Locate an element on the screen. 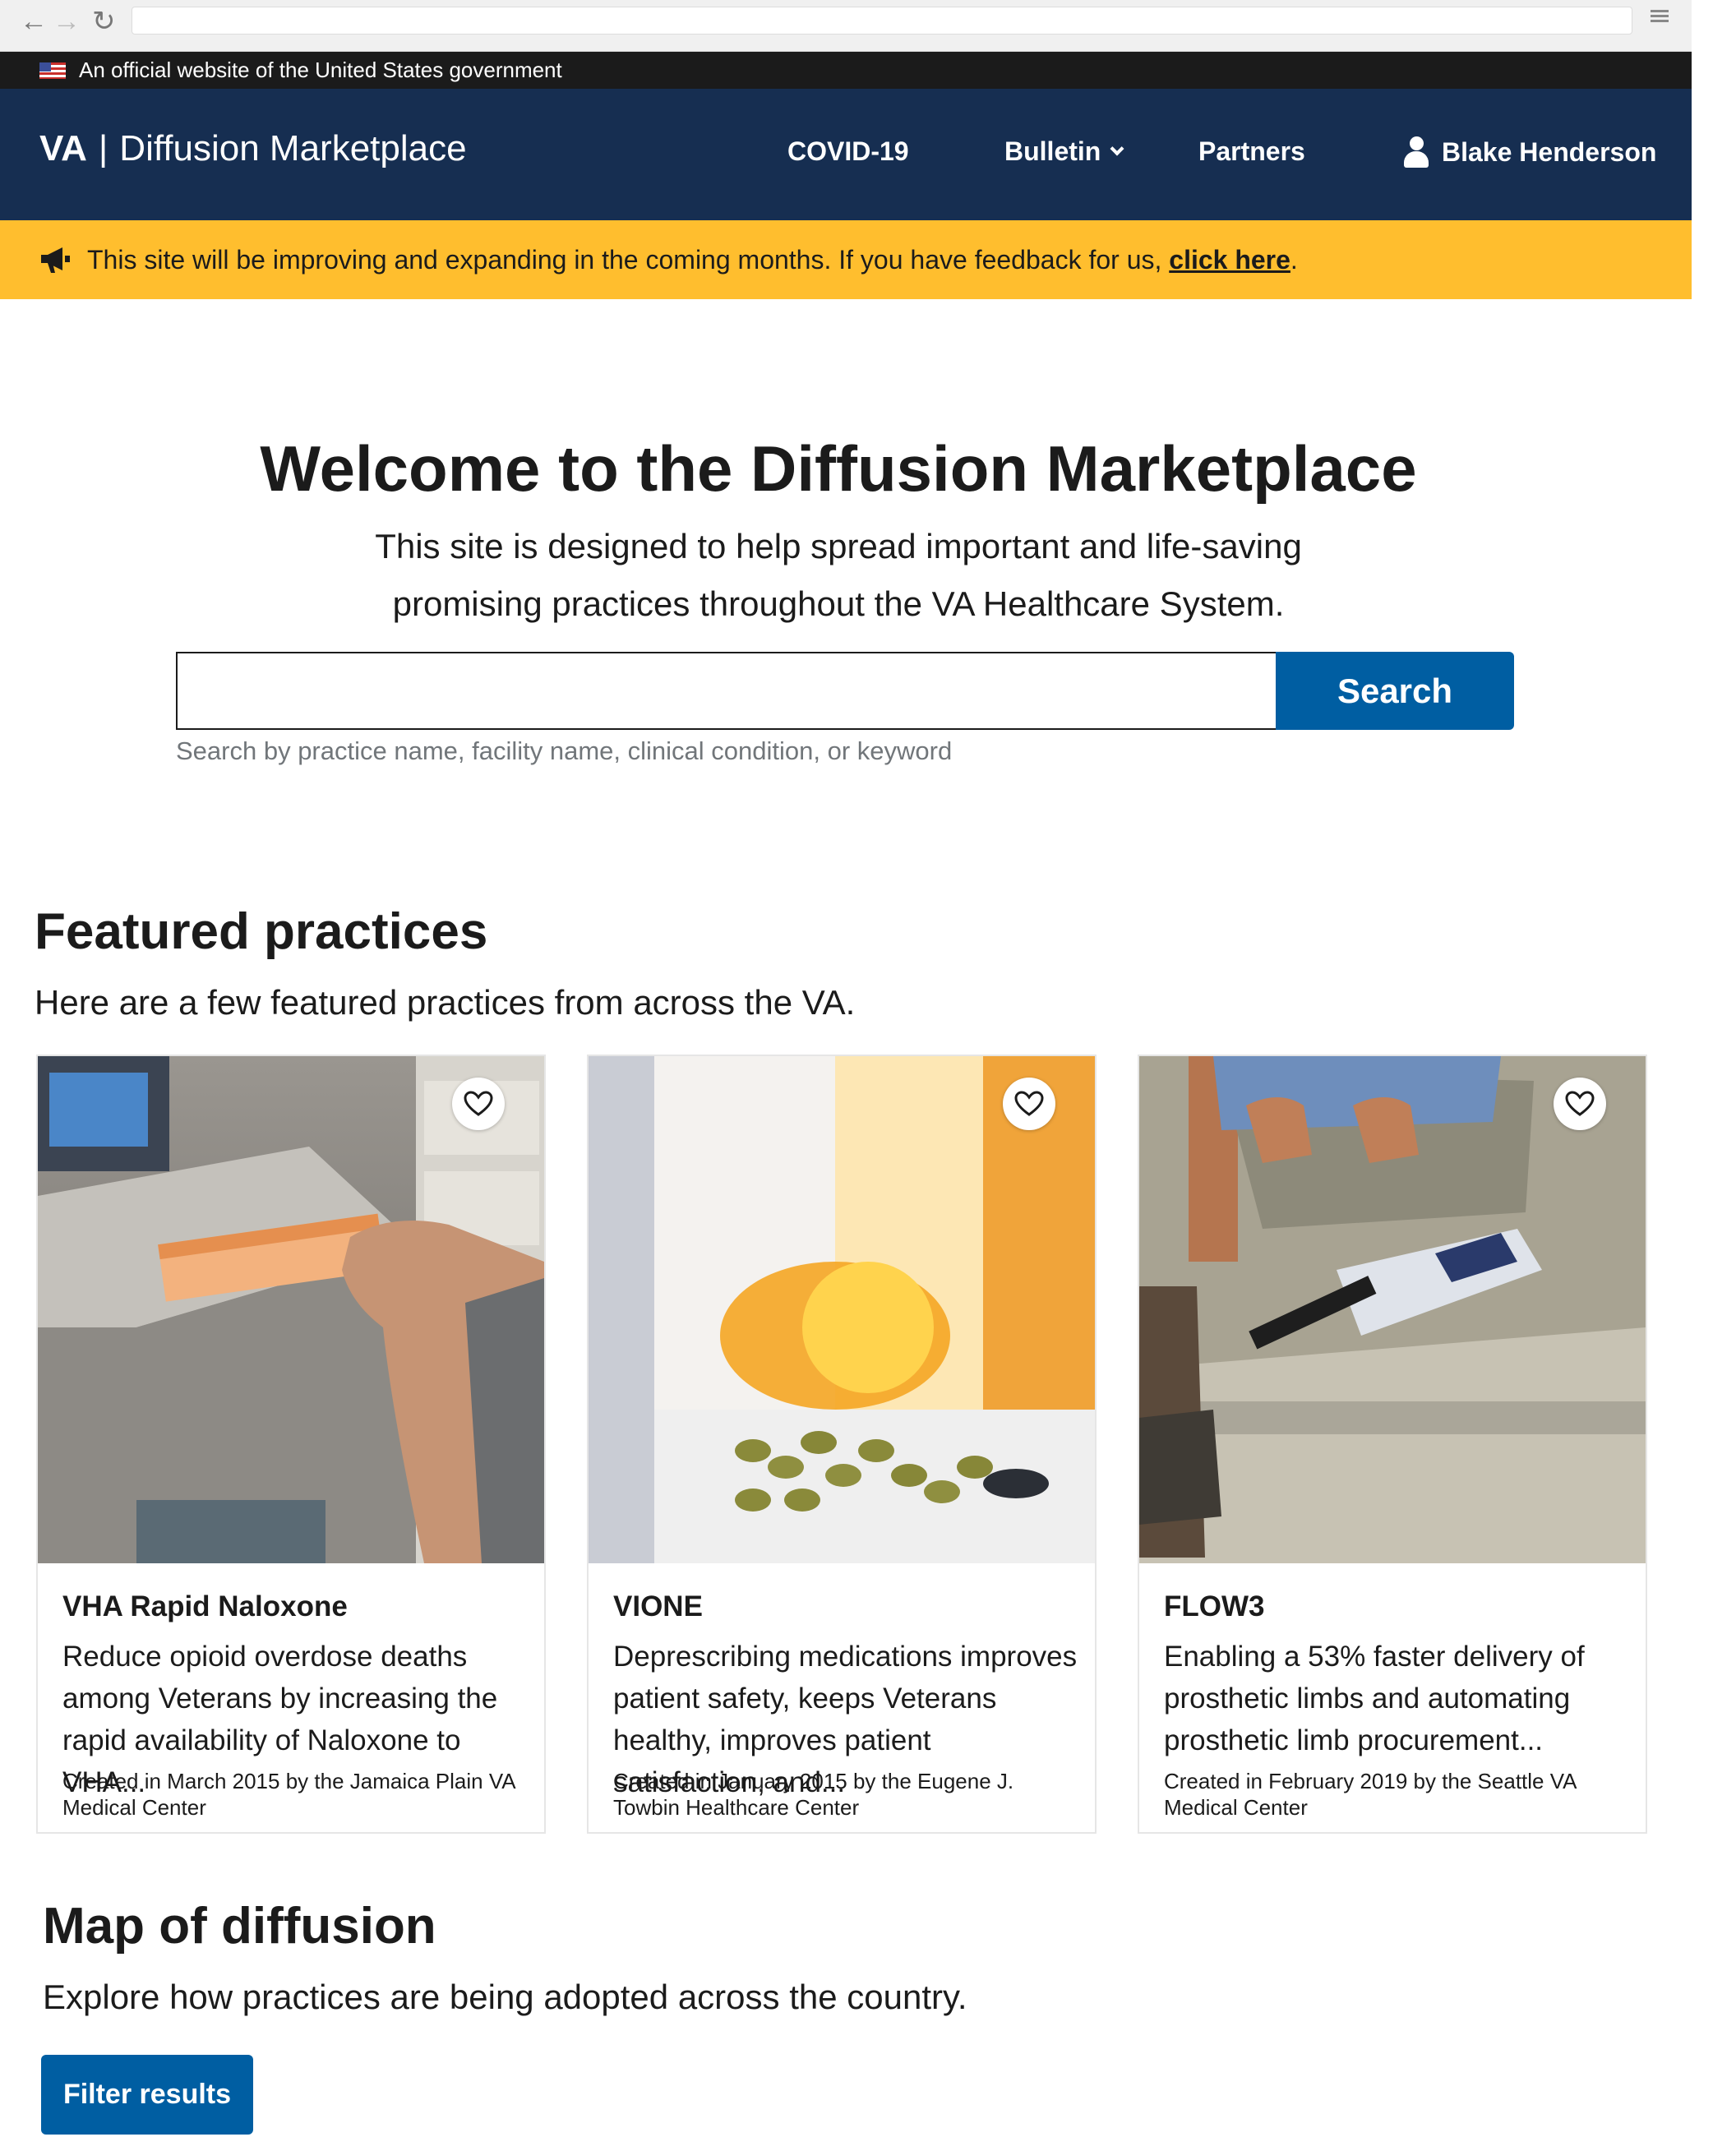 The height and width of the screenshot is (2137, 1736). page-title: Welcome to the Diffusion Marketplace is located at coordinates (838, 469).